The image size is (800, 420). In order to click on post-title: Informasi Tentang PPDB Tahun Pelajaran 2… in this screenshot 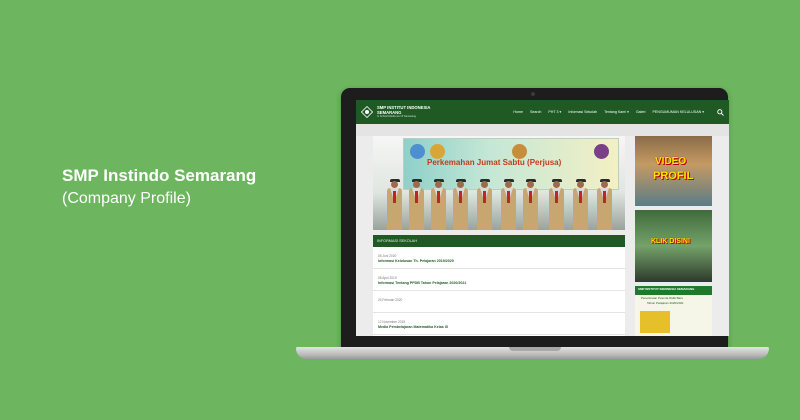, I will do `click(422, 283)`.